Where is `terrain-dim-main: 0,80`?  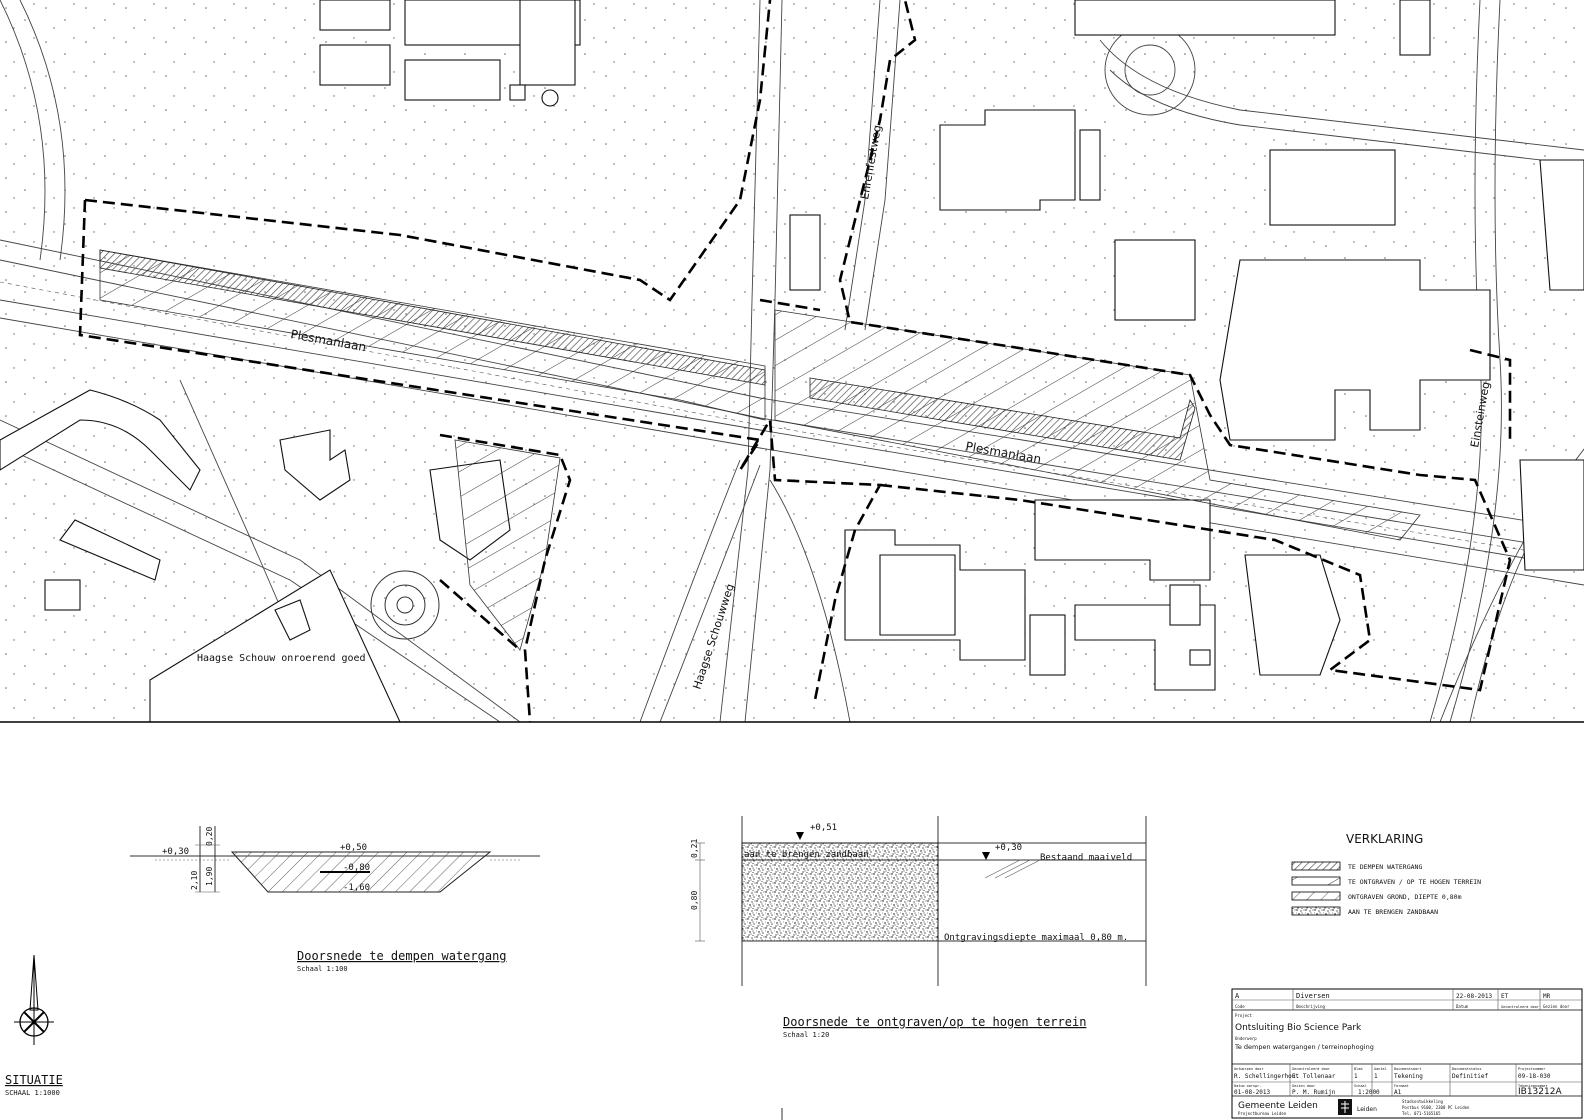
terrain-dim-main: 0,80 is located at coordinates (694, 900).